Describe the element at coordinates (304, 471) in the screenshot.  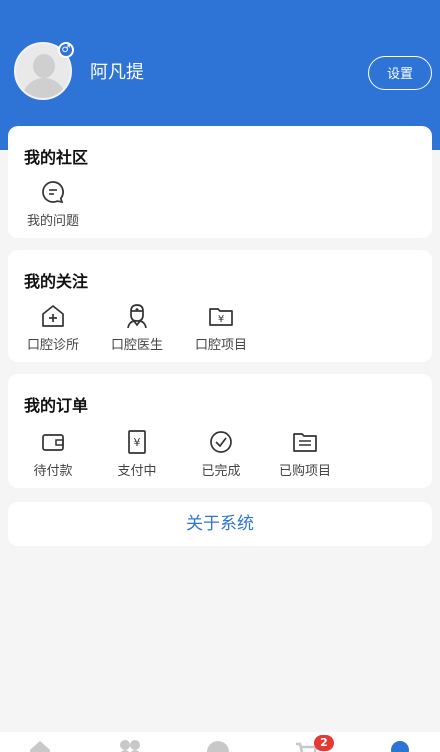
I see `purchased-projects-label: 已购项目` at that location.